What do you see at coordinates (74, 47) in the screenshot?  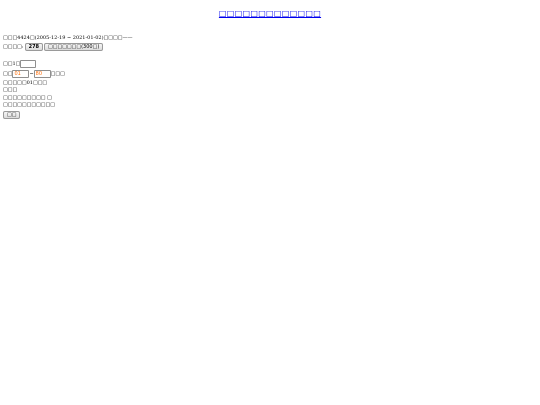 I see `period-option-button: □□□□□□□(300□)` at bounding box center [74, 47].